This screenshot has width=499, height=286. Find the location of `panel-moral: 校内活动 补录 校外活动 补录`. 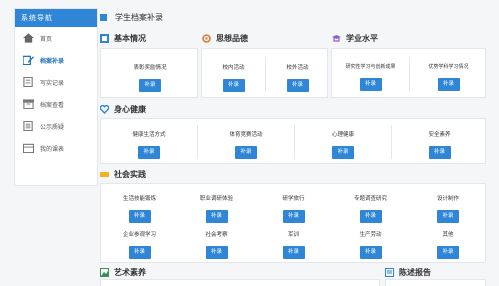

panel-moral: 校内活动 补录 校外活动 补录 is located at coordinates (264, 73).